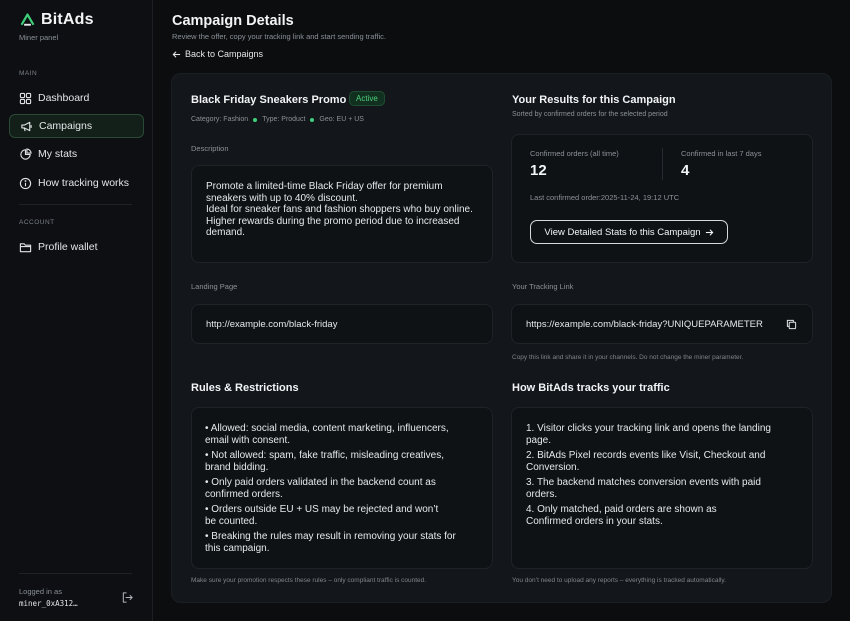 The image size is (850, 621). What do you see at coordinates (791, 324) in the screenshot?
I see `copy-icon` at bounding box center [791, 324].